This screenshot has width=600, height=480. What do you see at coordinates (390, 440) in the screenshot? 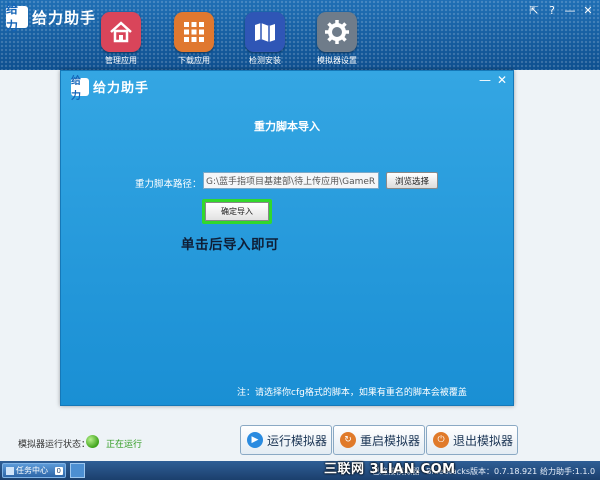
I see `restart-emulator-label: 重启模拟器` at bounding box center [390, 440].